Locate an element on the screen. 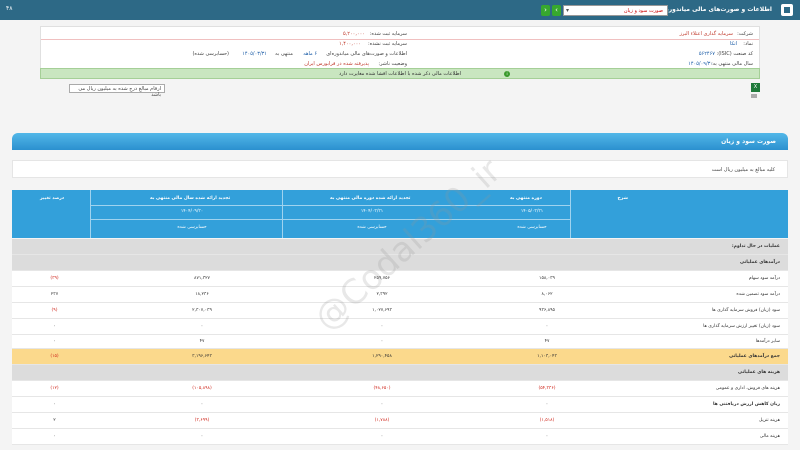 Image resolution: width=800 pixels, height=450 pixels. row-label: هزینه مالی is located at coordinates (769, 436).